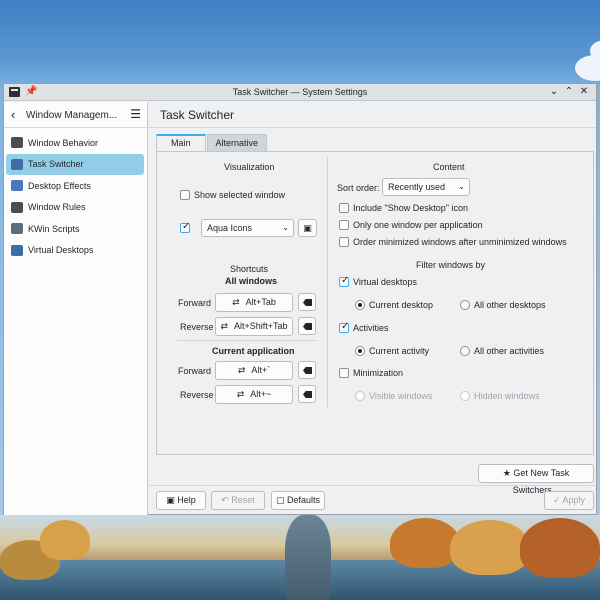 The height and width of the screenshot is (600, 600). Describe the element at coordinates (417, 187) in the screenshot. I see `sort-order-value: Recently used` at that location.